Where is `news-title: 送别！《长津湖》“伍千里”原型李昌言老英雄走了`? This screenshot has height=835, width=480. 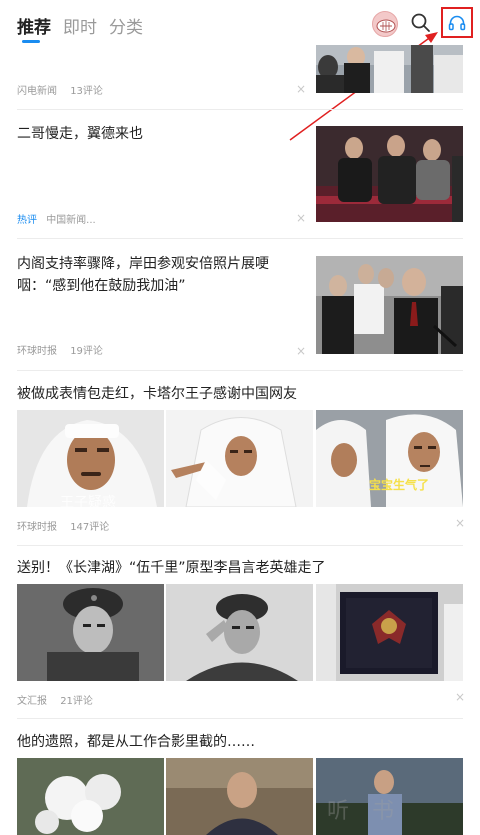
news-title: 送别！《长津湖》“伍千里”原型李昌言老英雄走了 is located at coordinates (240, 568).